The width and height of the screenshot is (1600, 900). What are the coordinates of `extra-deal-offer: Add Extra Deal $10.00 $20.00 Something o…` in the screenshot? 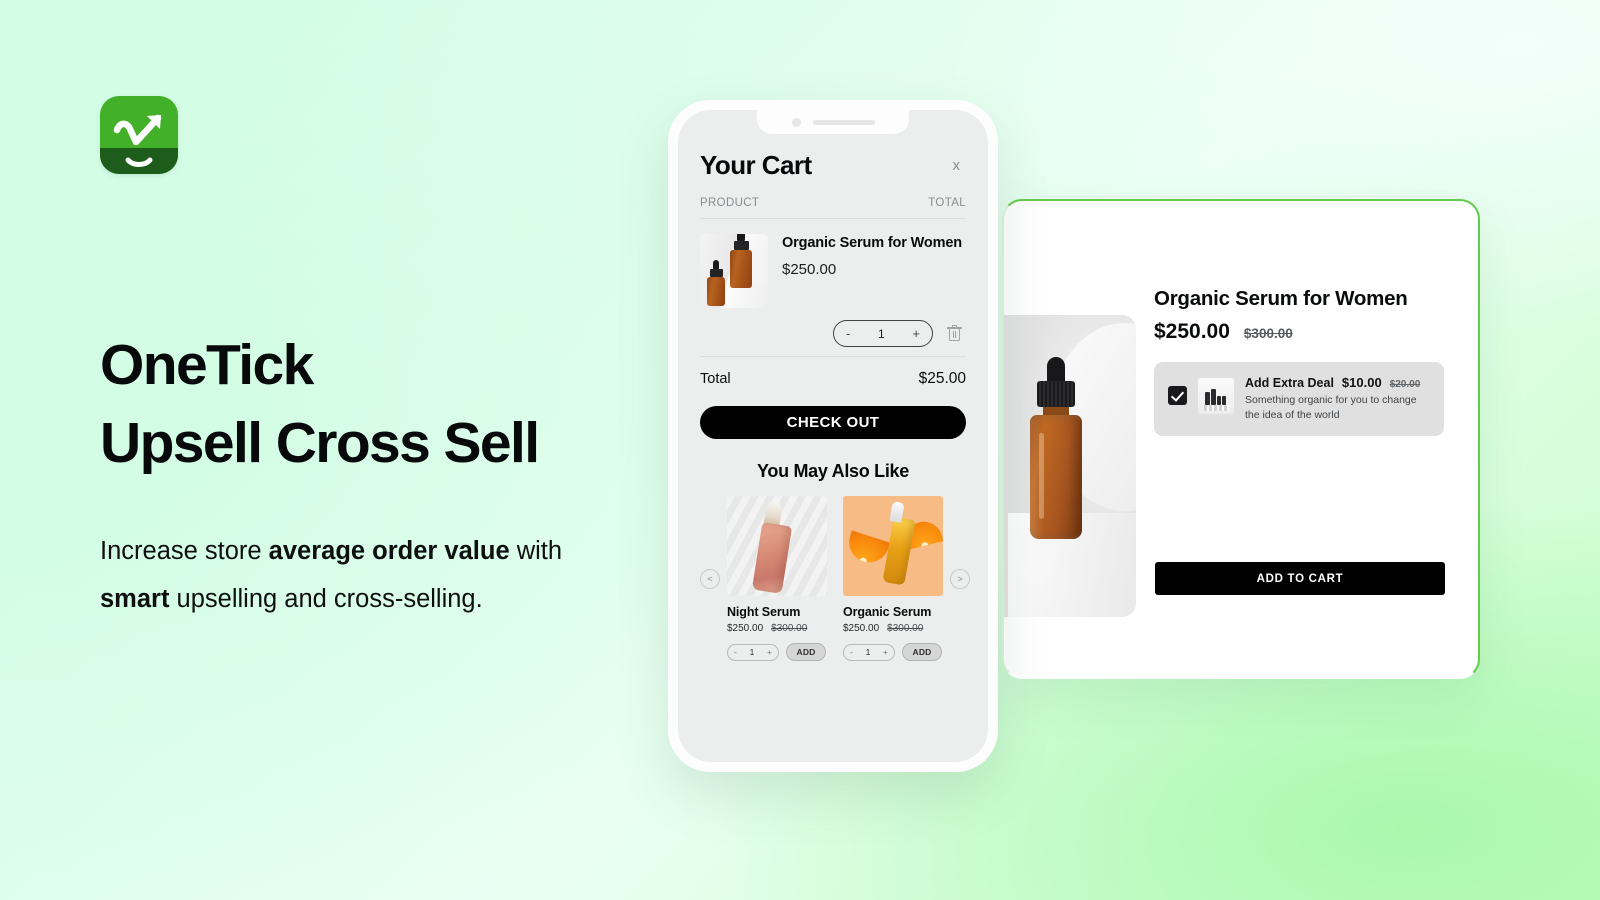 It's located at (1299, 399).